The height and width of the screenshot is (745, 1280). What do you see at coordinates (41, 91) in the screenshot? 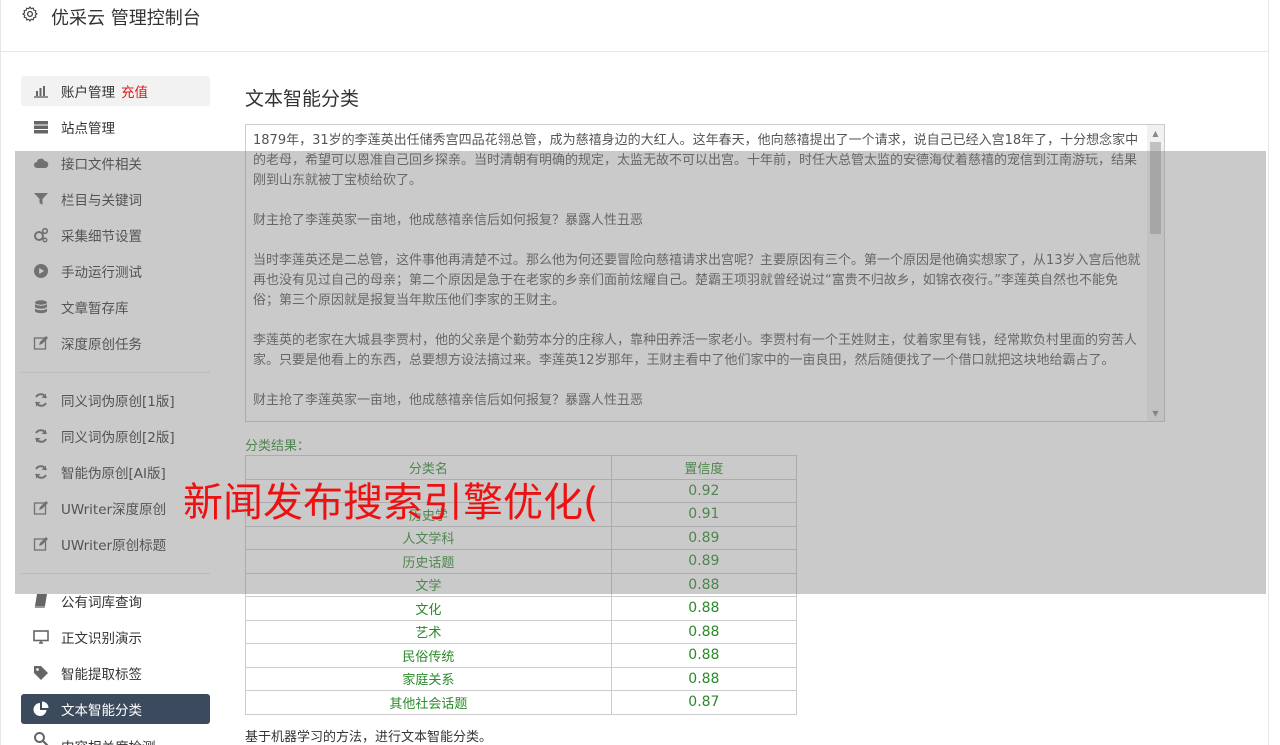
I see `bar-chart-icon` at bounding box center [41, 91].